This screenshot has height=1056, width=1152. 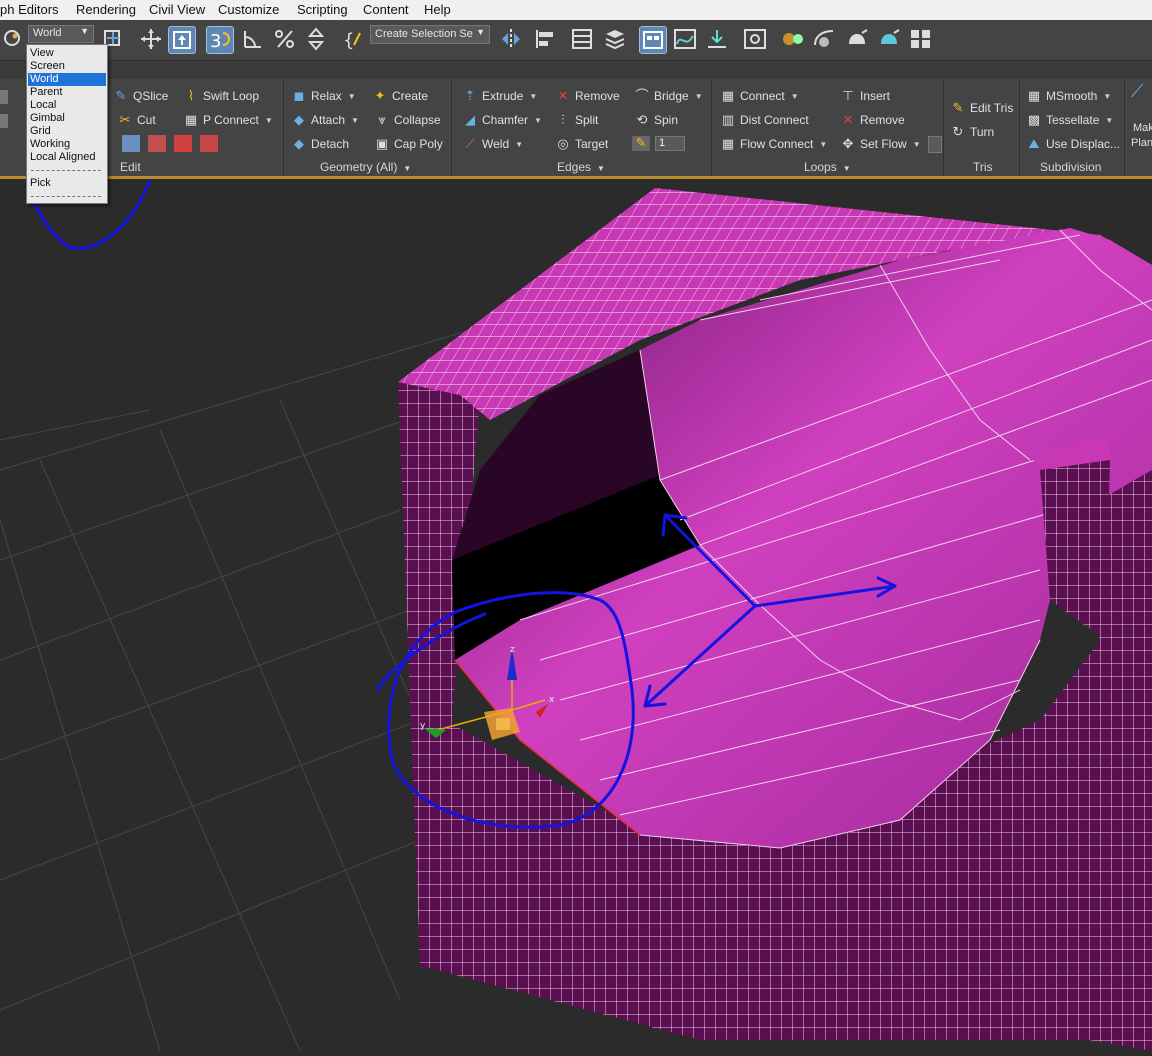 I want to click on split-button: ⫶ Split, so click(x=577, y=120).